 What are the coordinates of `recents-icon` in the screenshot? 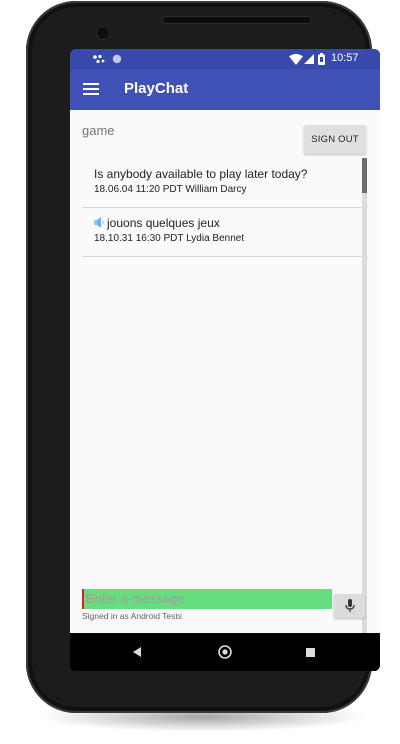 It's located at (310, 652).